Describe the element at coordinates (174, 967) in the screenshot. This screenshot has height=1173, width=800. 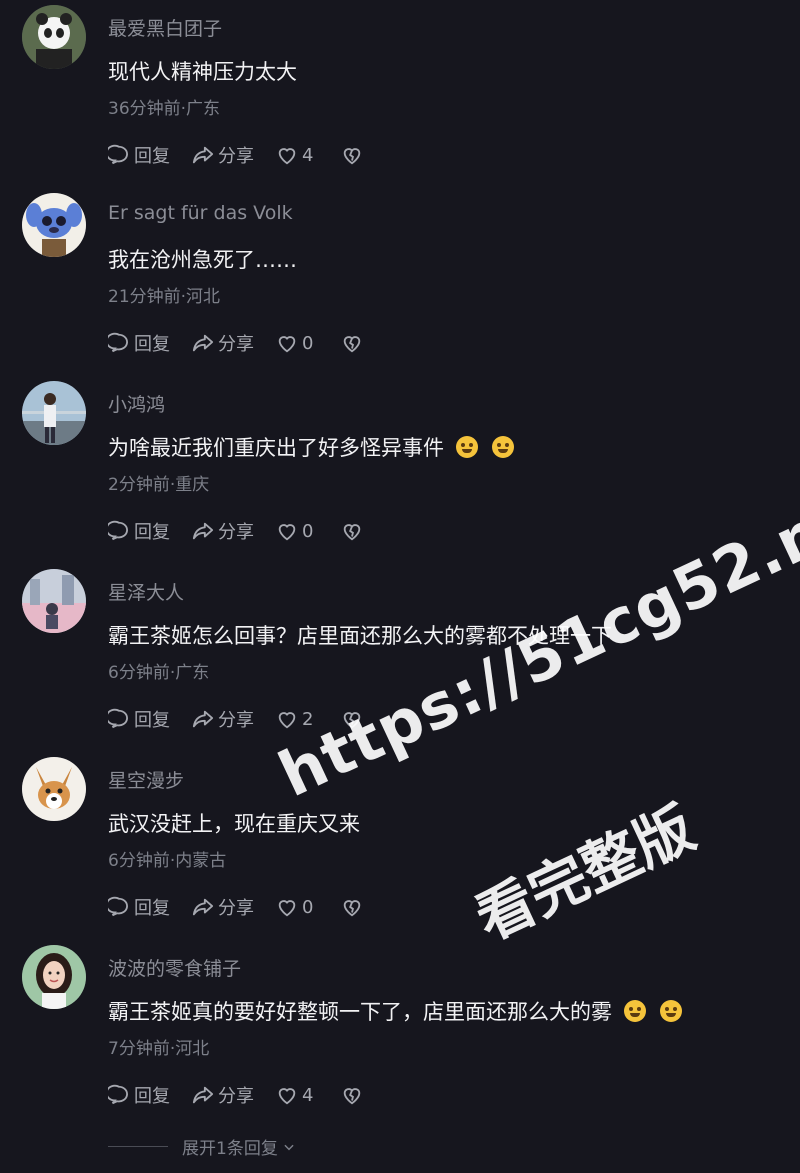
I see `comment-username: 波波的零食铺子` at that location.